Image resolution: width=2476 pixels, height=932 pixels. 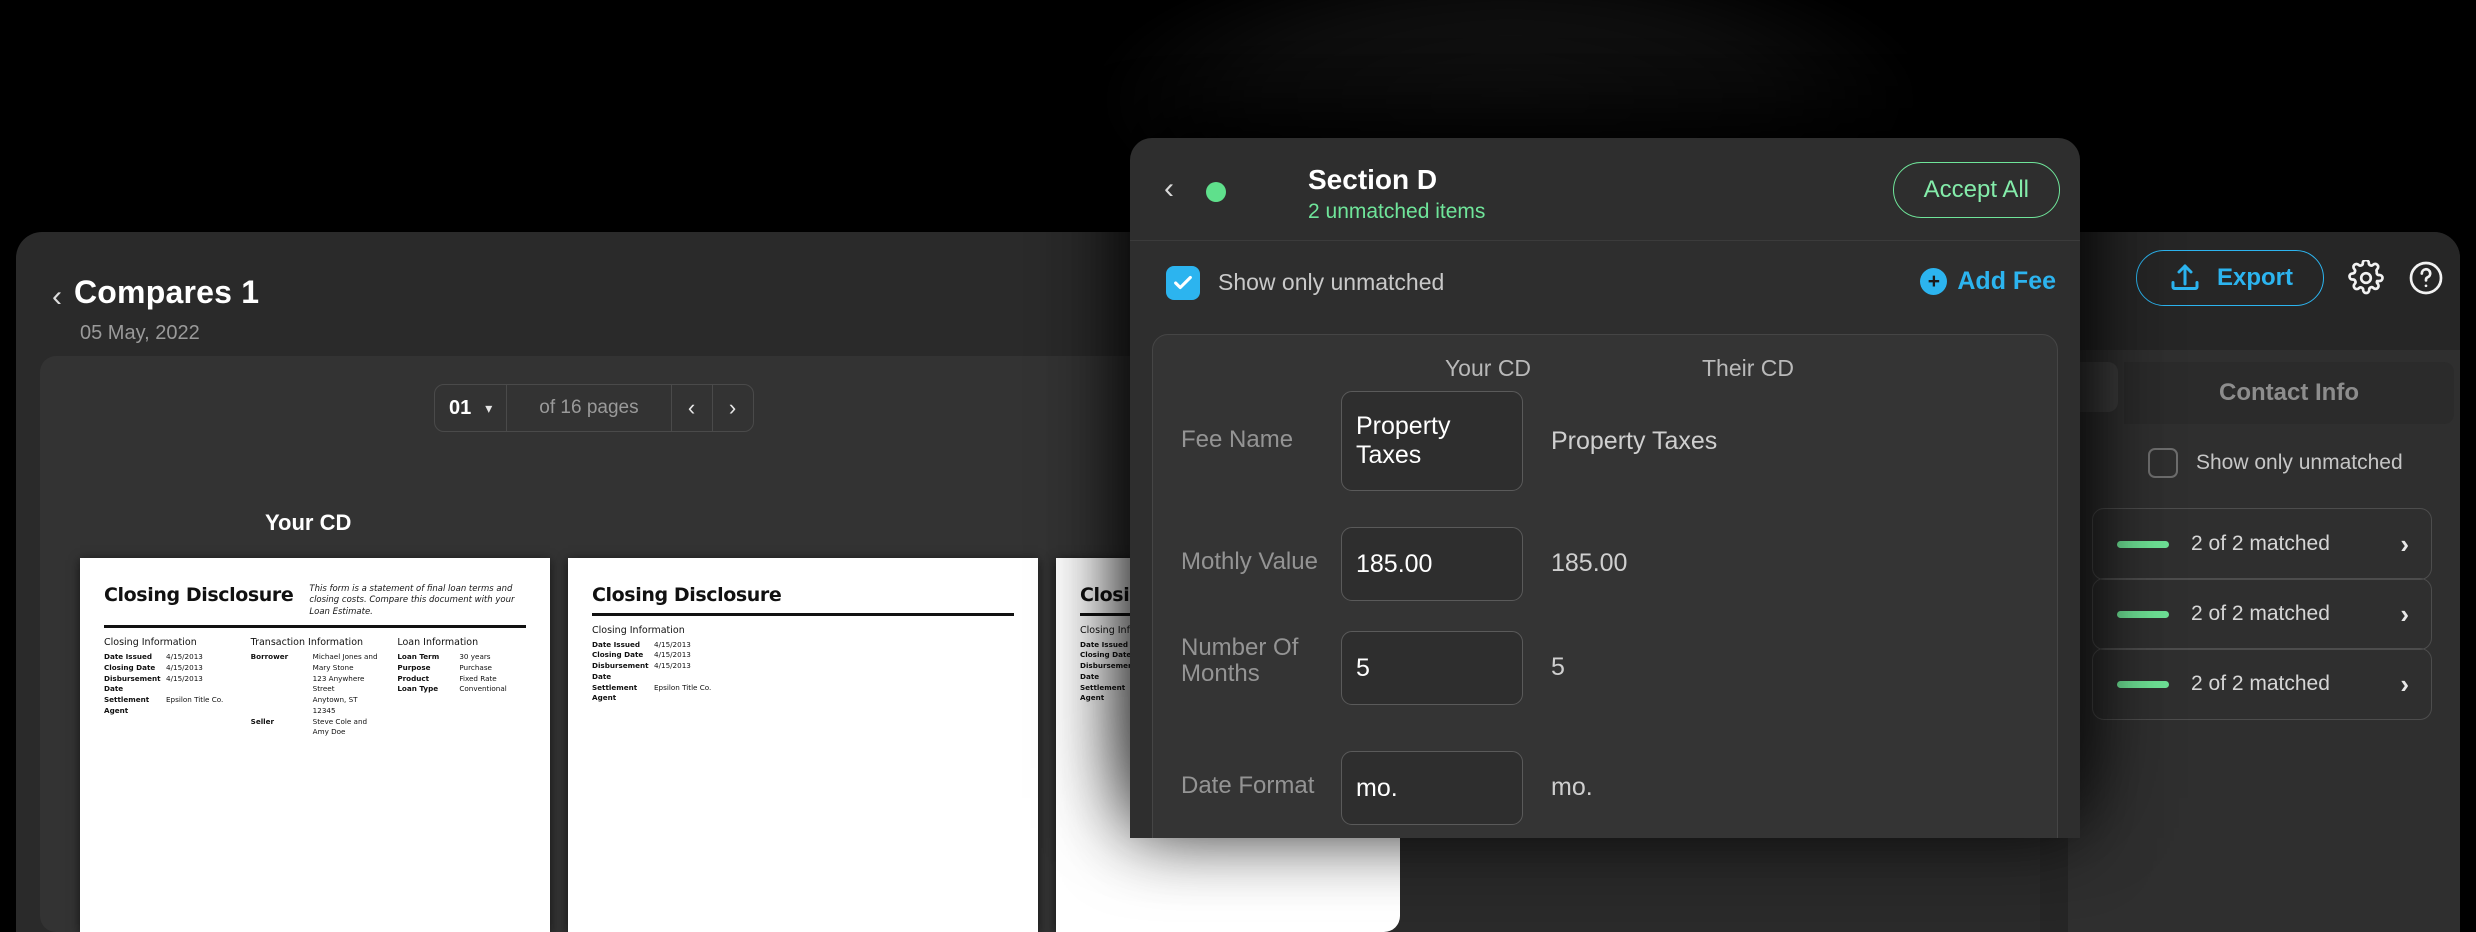 What do you see at coordinates (1249, 561) in the screenshot?
I see `field-label: Mothly Value` at bounding box center [1249, 561].